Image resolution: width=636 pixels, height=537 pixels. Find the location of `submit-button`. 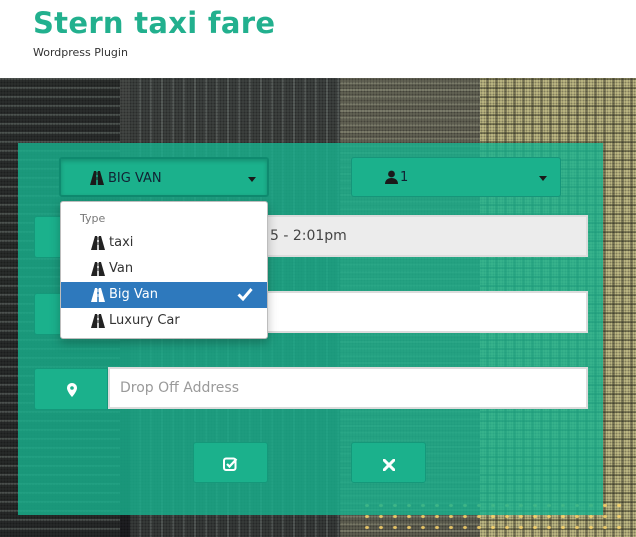

submit-button is located at coordinates (230, 462).